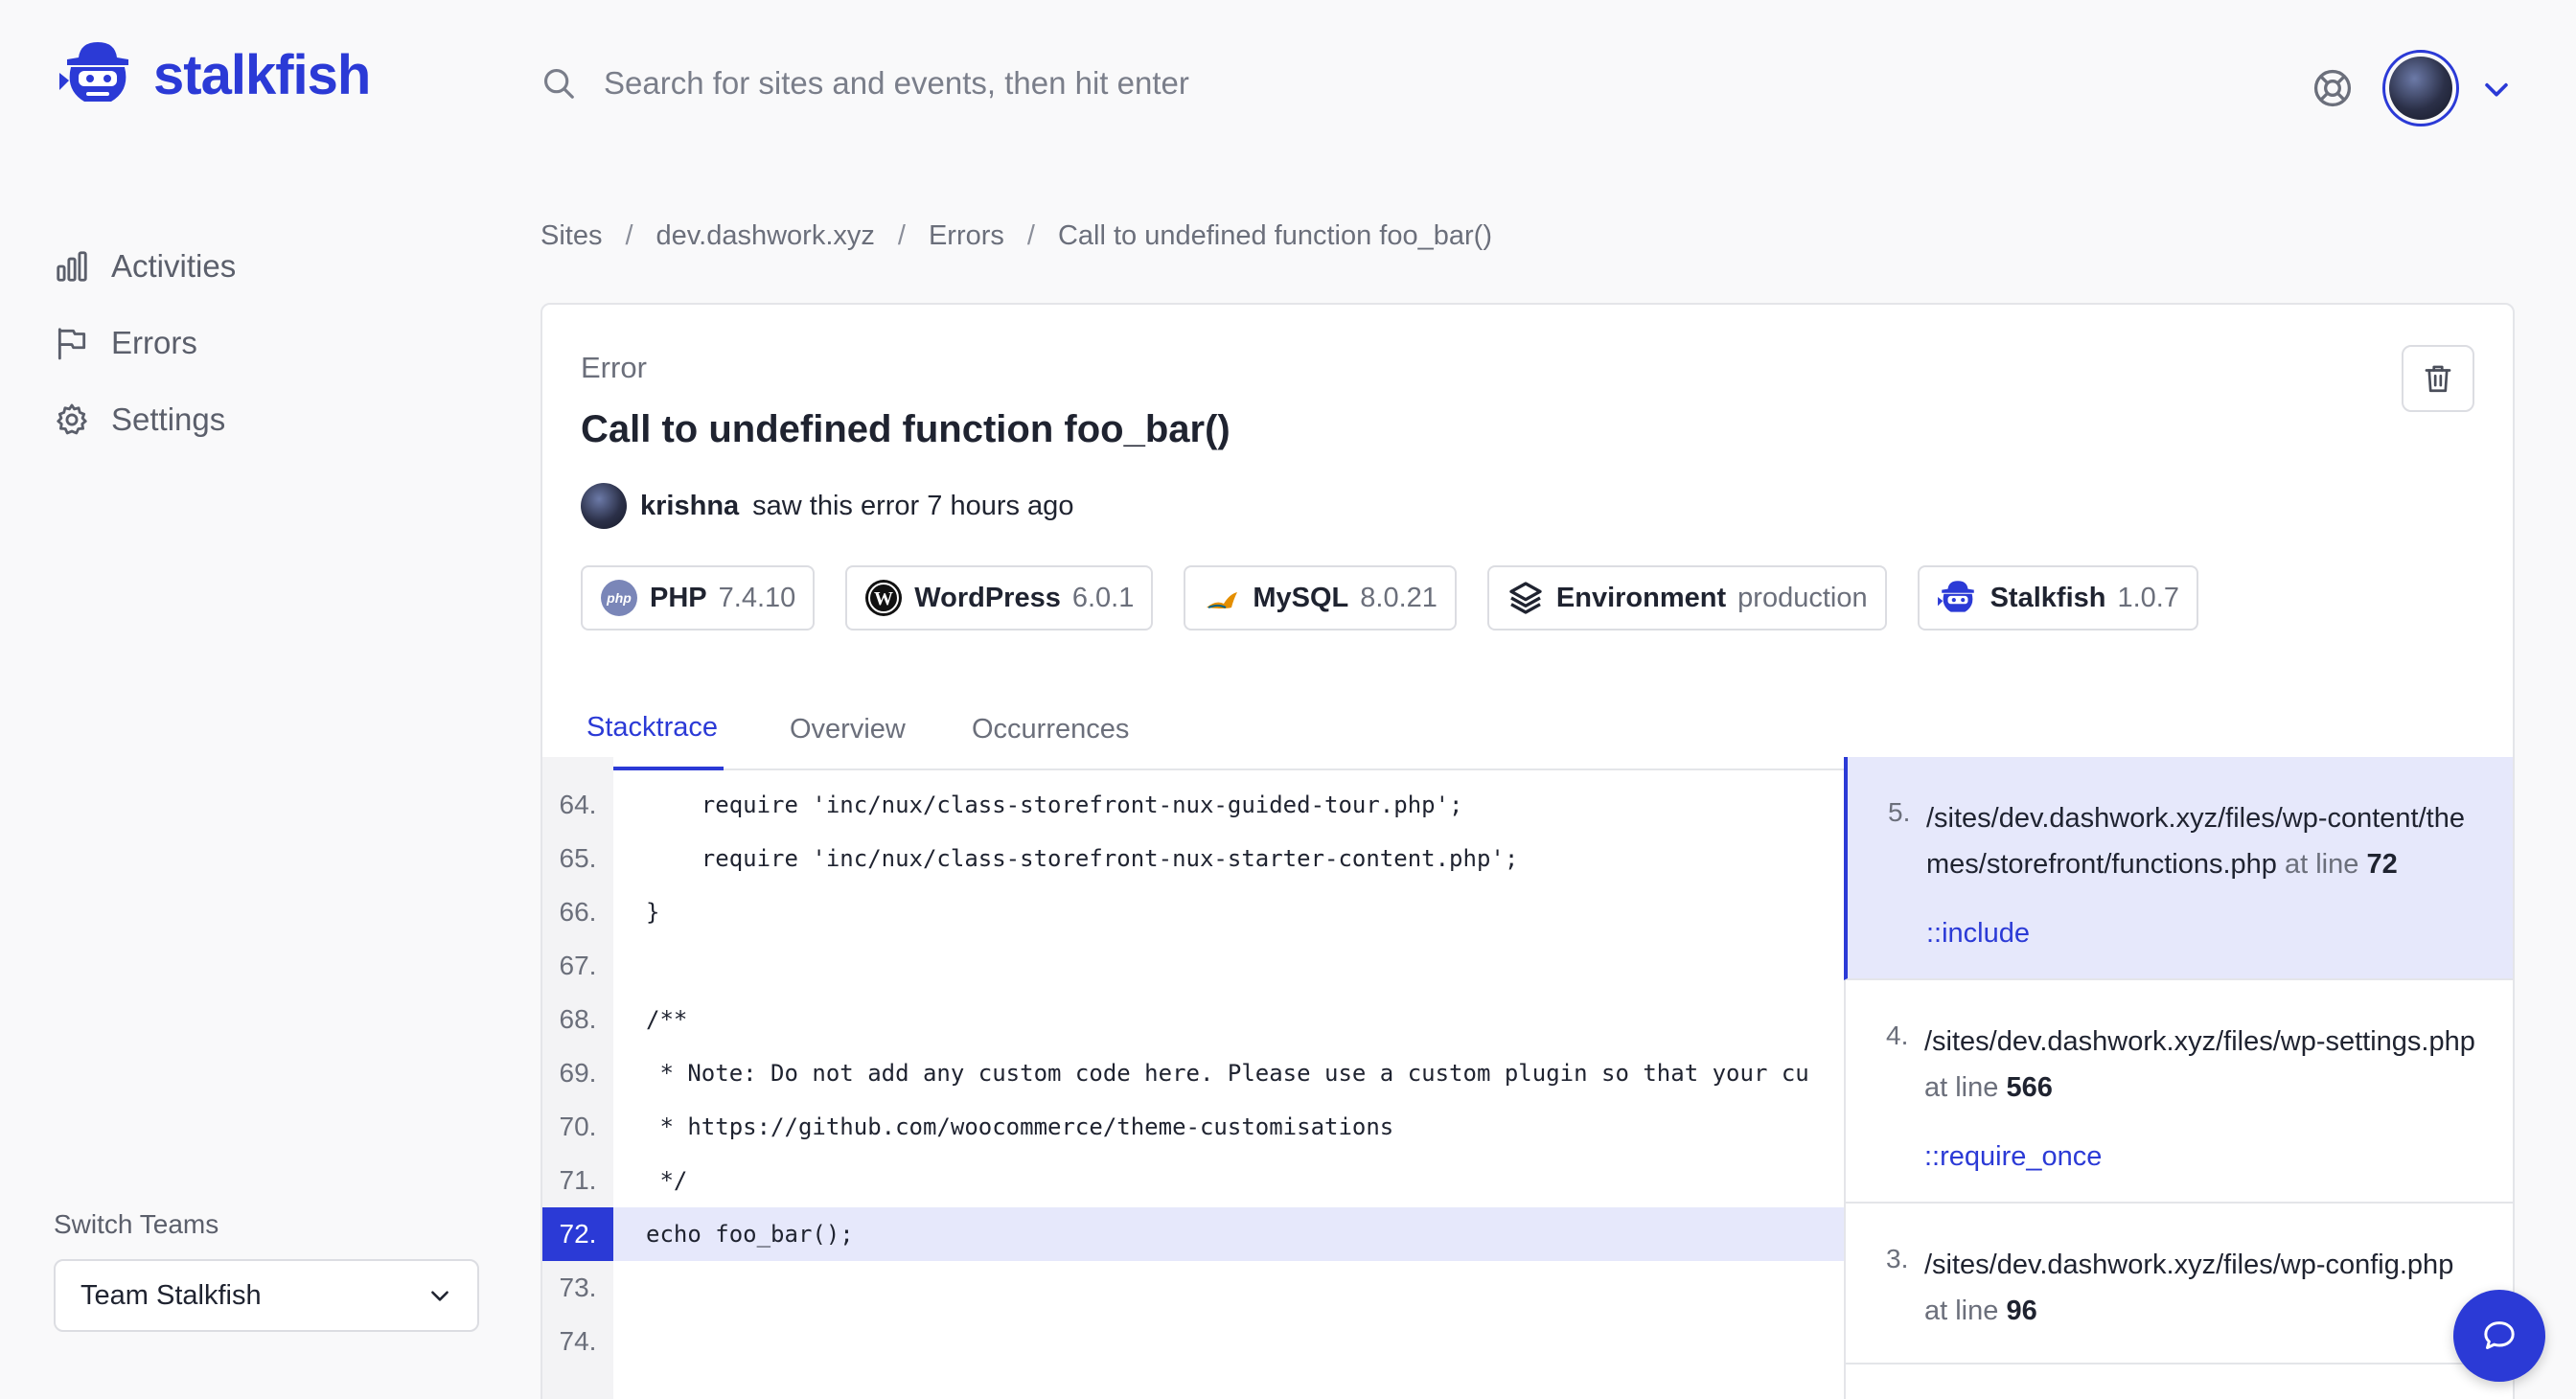 The height and width of the screenshot is (1399, 2576). I want to click on gear-icon, so click(72, 419).